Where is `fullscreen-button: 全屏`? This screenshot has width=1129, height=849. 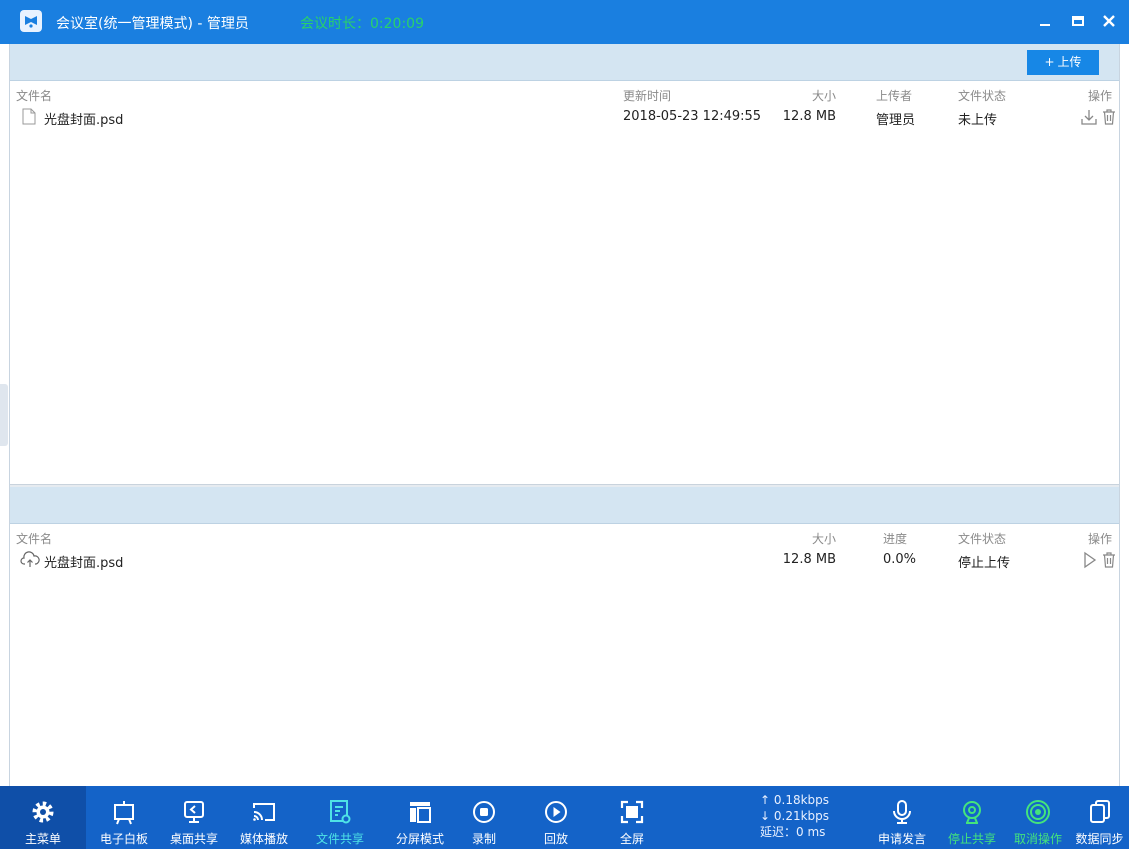
fullscreen-button: 全屏 is located at coordinates (632, 817).